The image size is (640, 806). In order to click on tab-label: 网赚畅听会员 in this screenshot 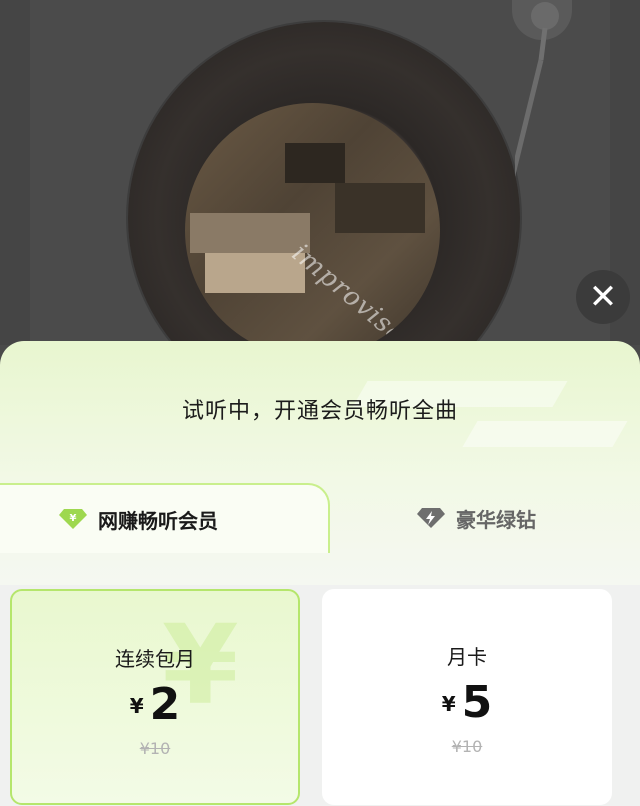, I will do `click(158, 520)`.